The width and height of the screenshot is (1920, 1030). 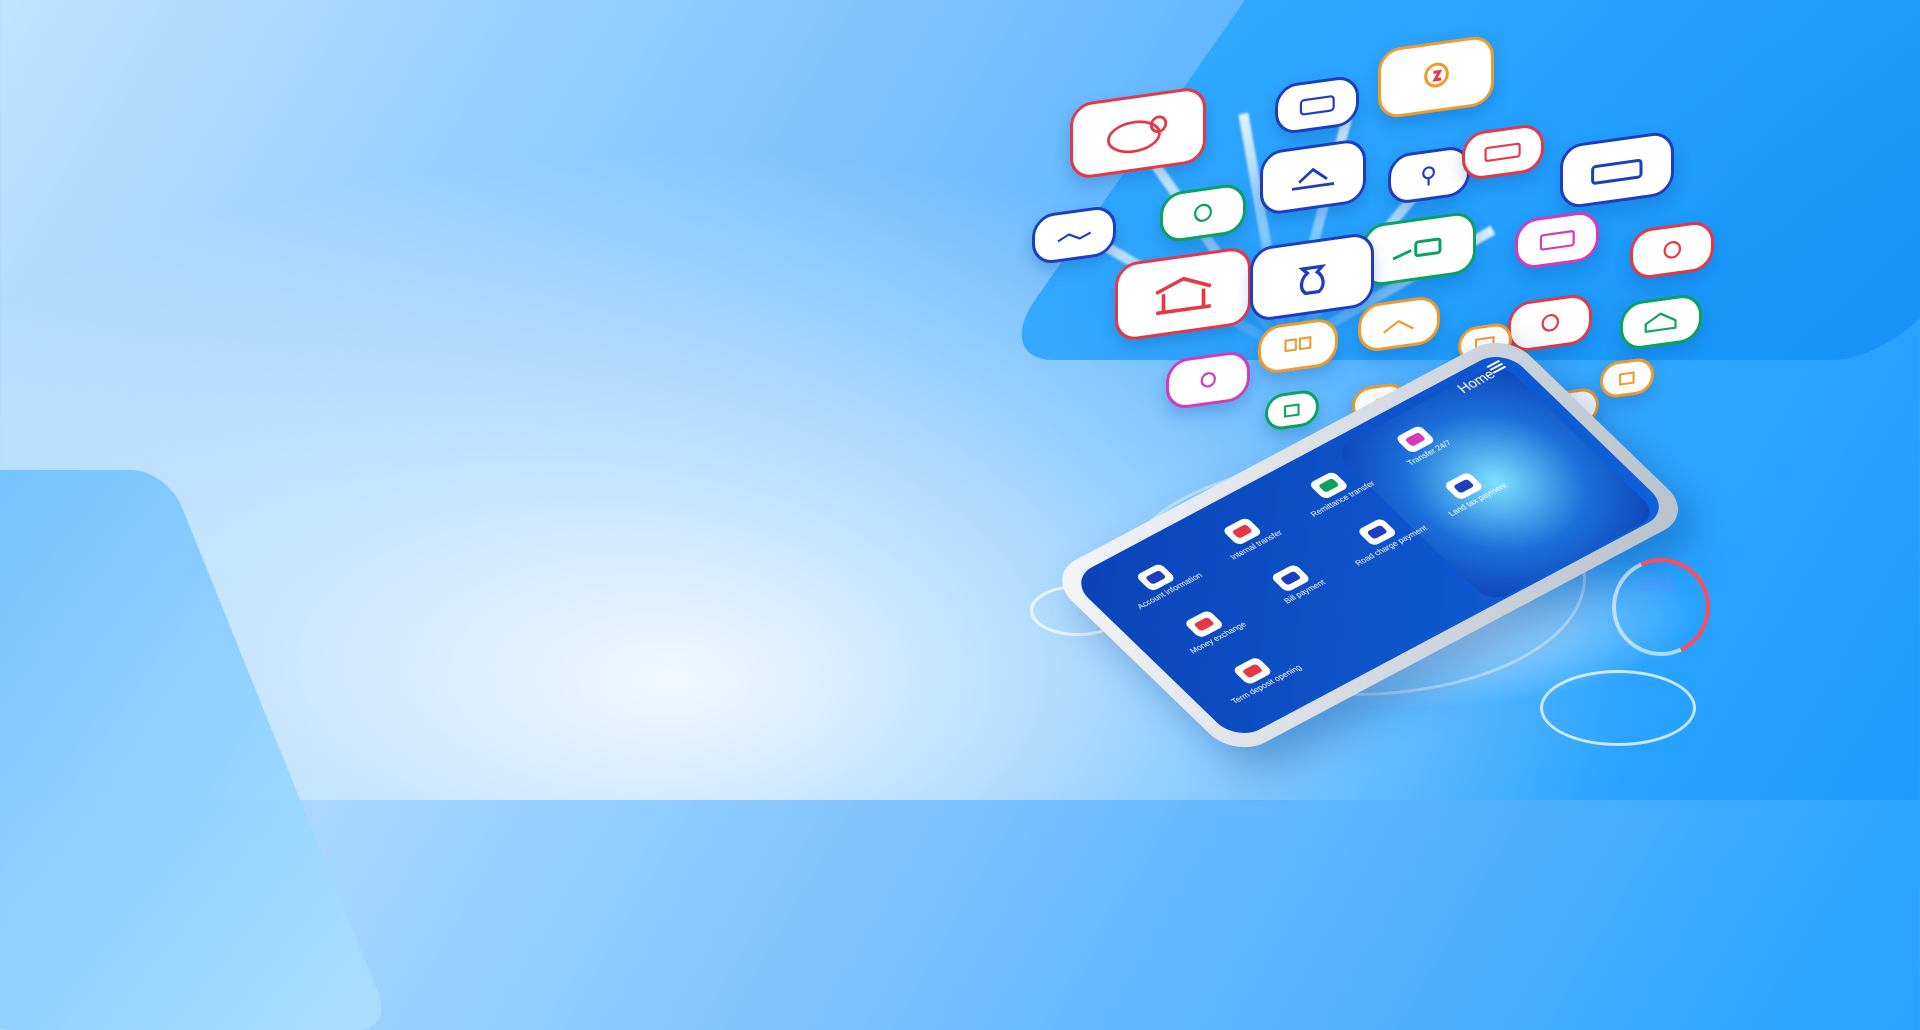 I want to click on percent-label: 50%, so click(x=1656, y=585).